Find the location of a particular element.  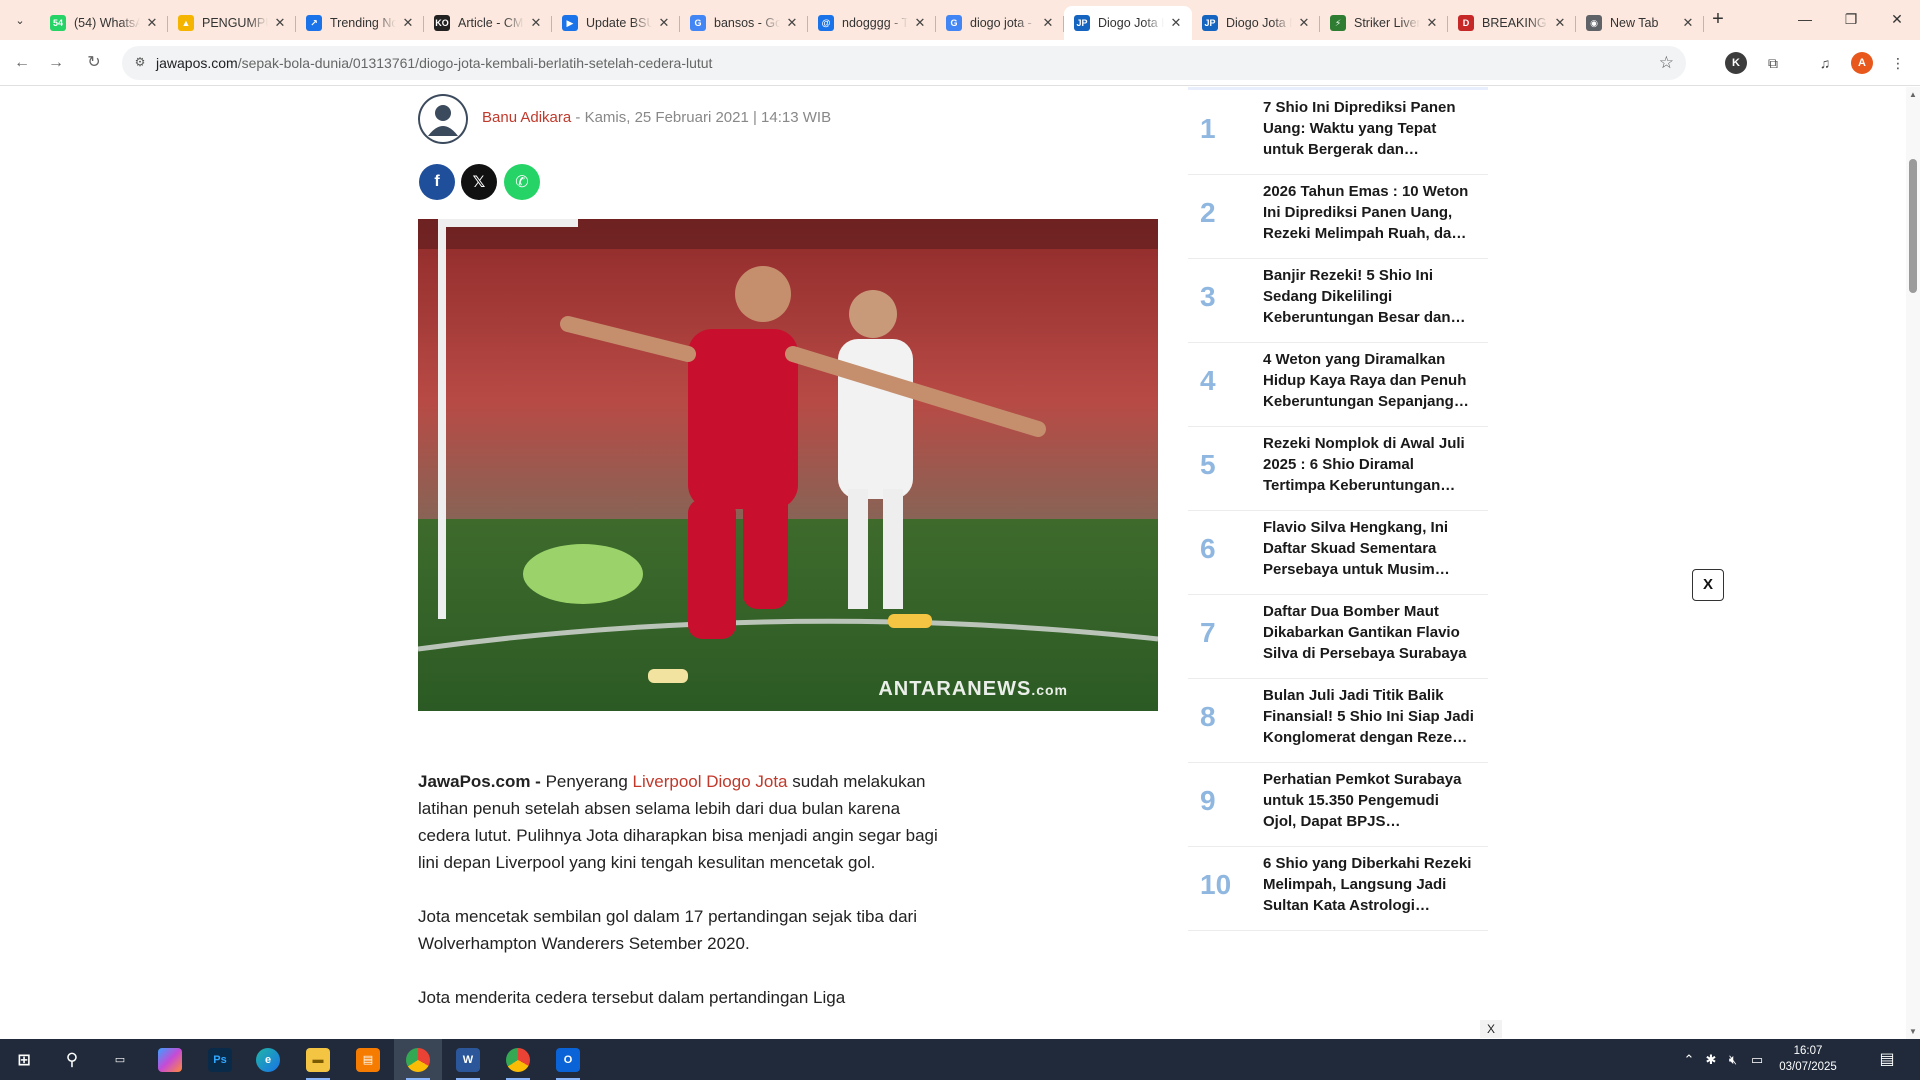

scroll-down-arrow-icon: ▼ is located at coordinates (1913, 1031).